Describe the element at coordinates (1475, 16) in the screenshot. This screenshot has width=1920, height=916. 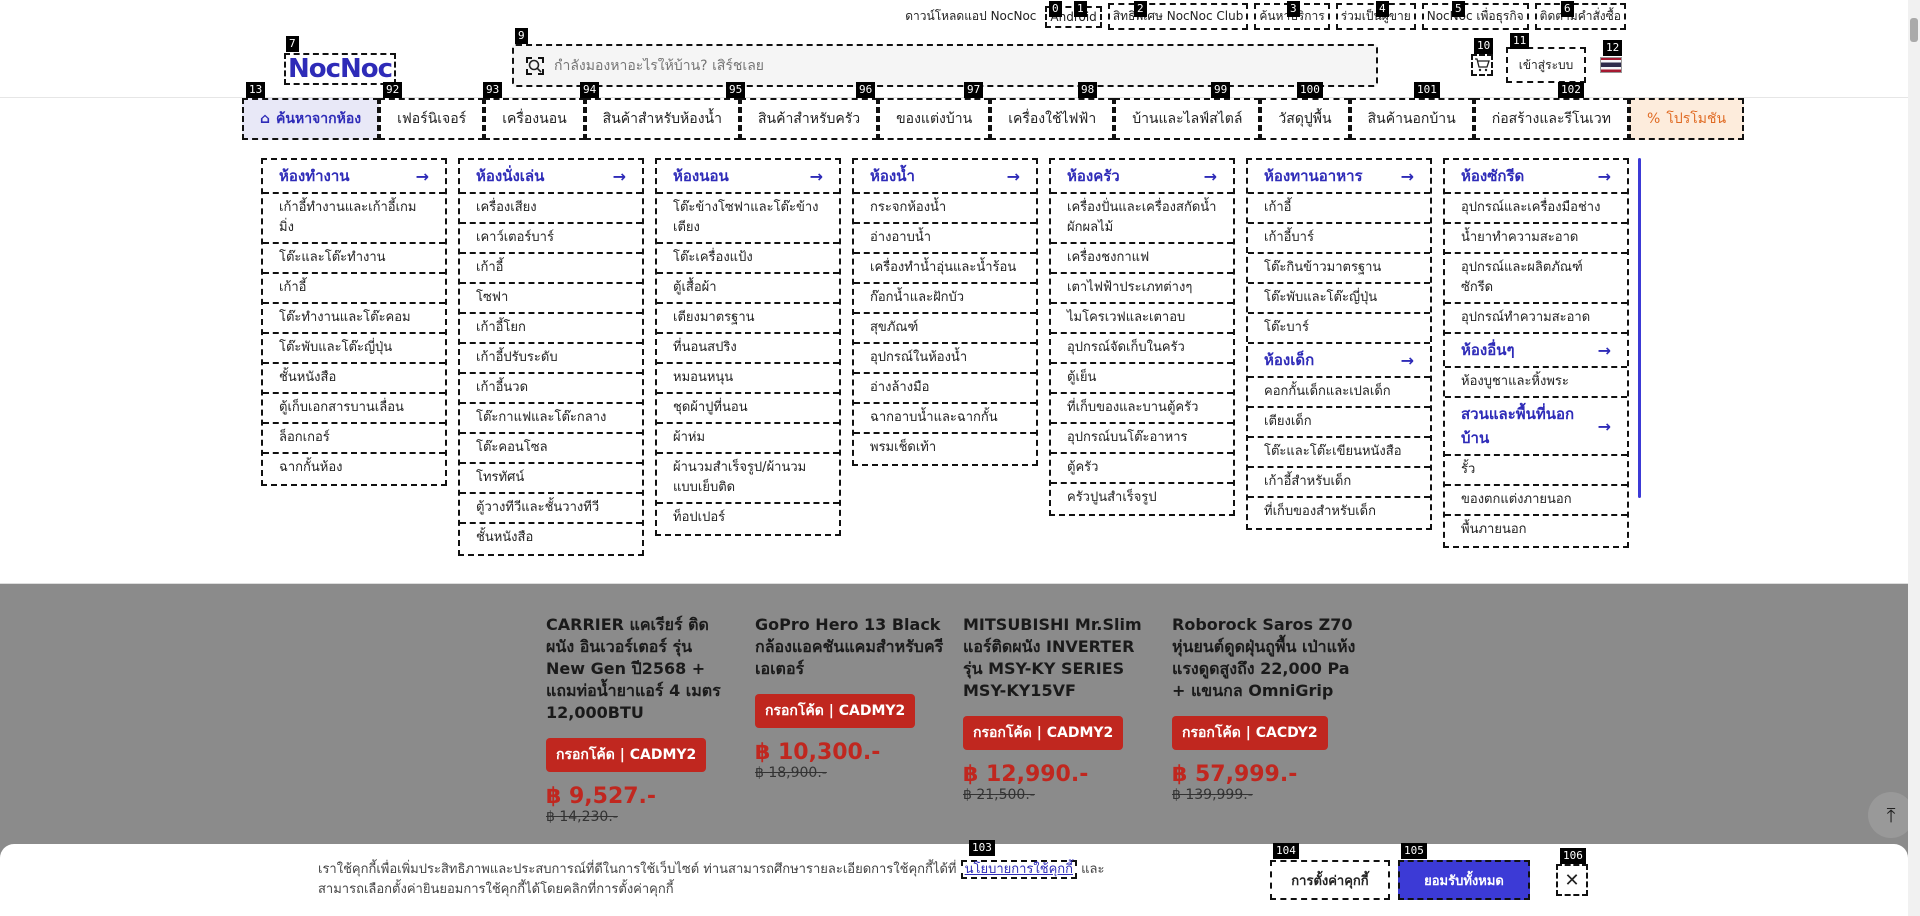
I see `topbar-business: NocNoc เพื่อธุรกิจ` at that location.